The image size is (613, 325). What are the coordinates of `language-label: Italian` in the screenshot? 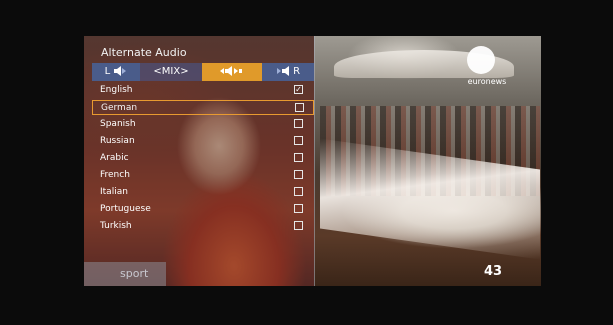 It's located at (114, 192).